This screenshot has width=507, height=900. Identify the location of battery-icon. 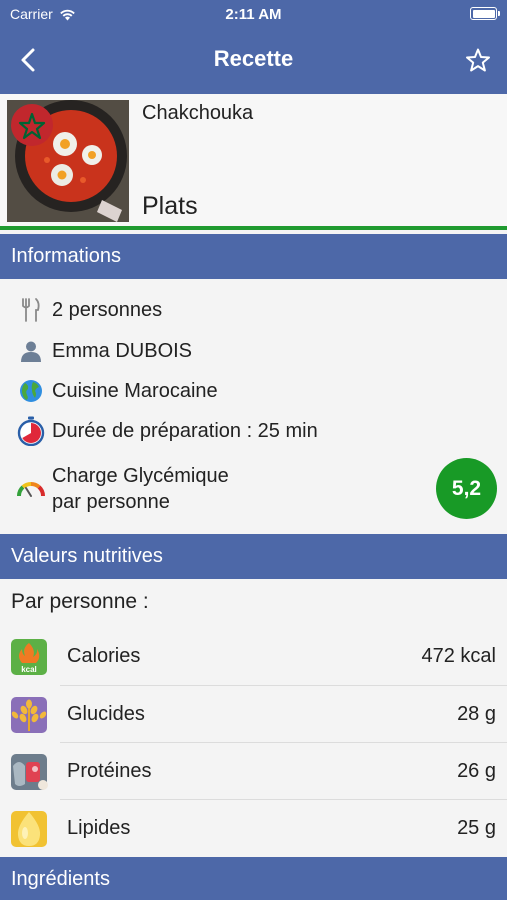
(485, 13).